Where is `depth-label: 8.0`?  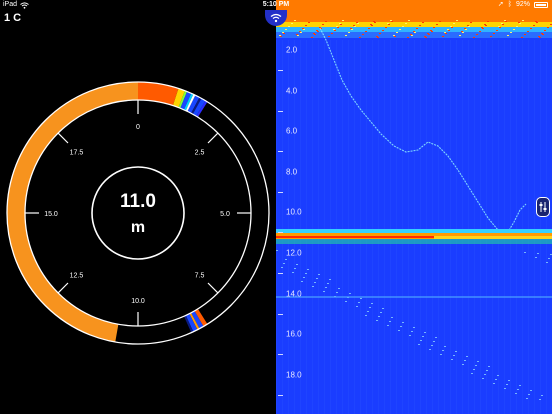
depth-label: 8.0 is located at coordinates (292, 172).